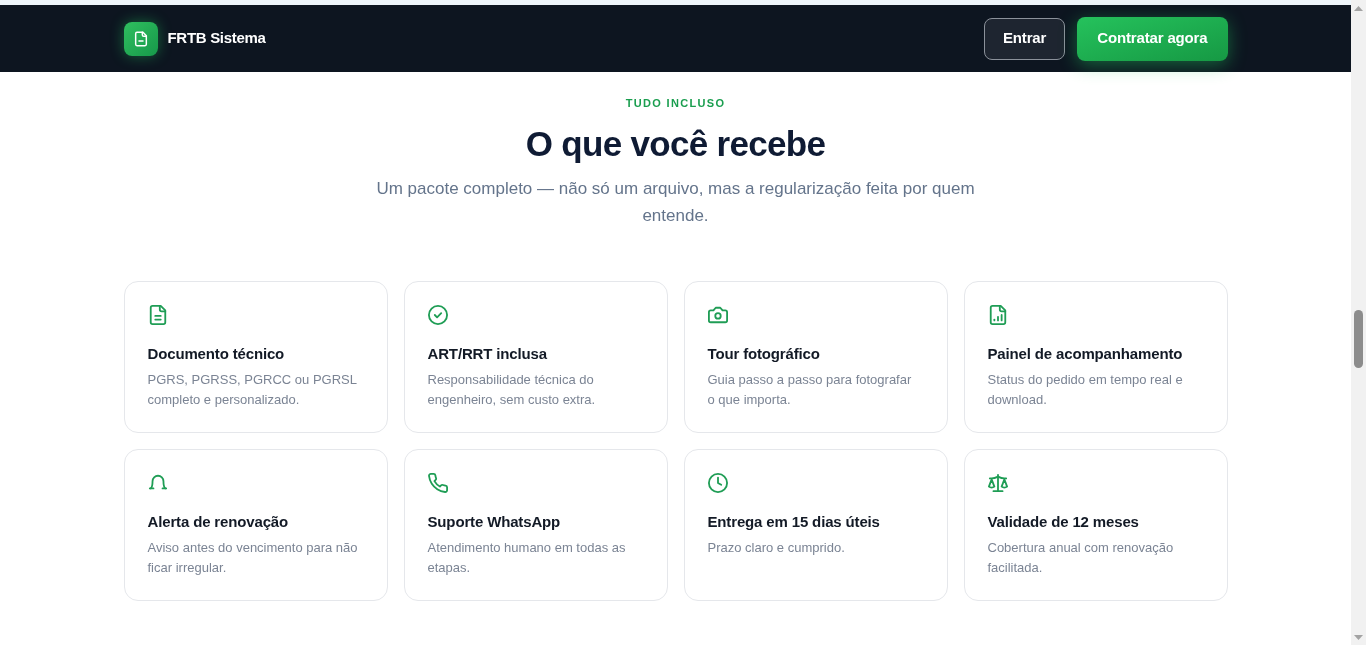  Describe the element at coordinates (1085, 390) in the screenshot. I see `feature-description: Status do pedido em tempo real e download.` at that location.